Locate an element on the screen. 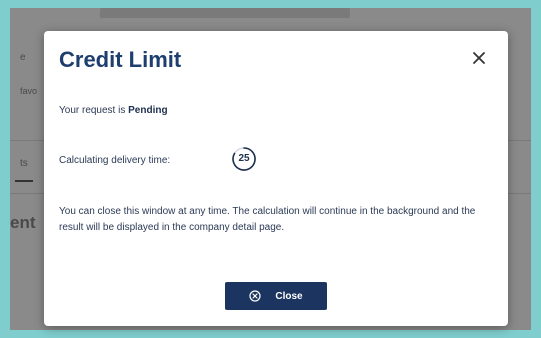  background-fragment: ts is located at coordinates (24, 163).